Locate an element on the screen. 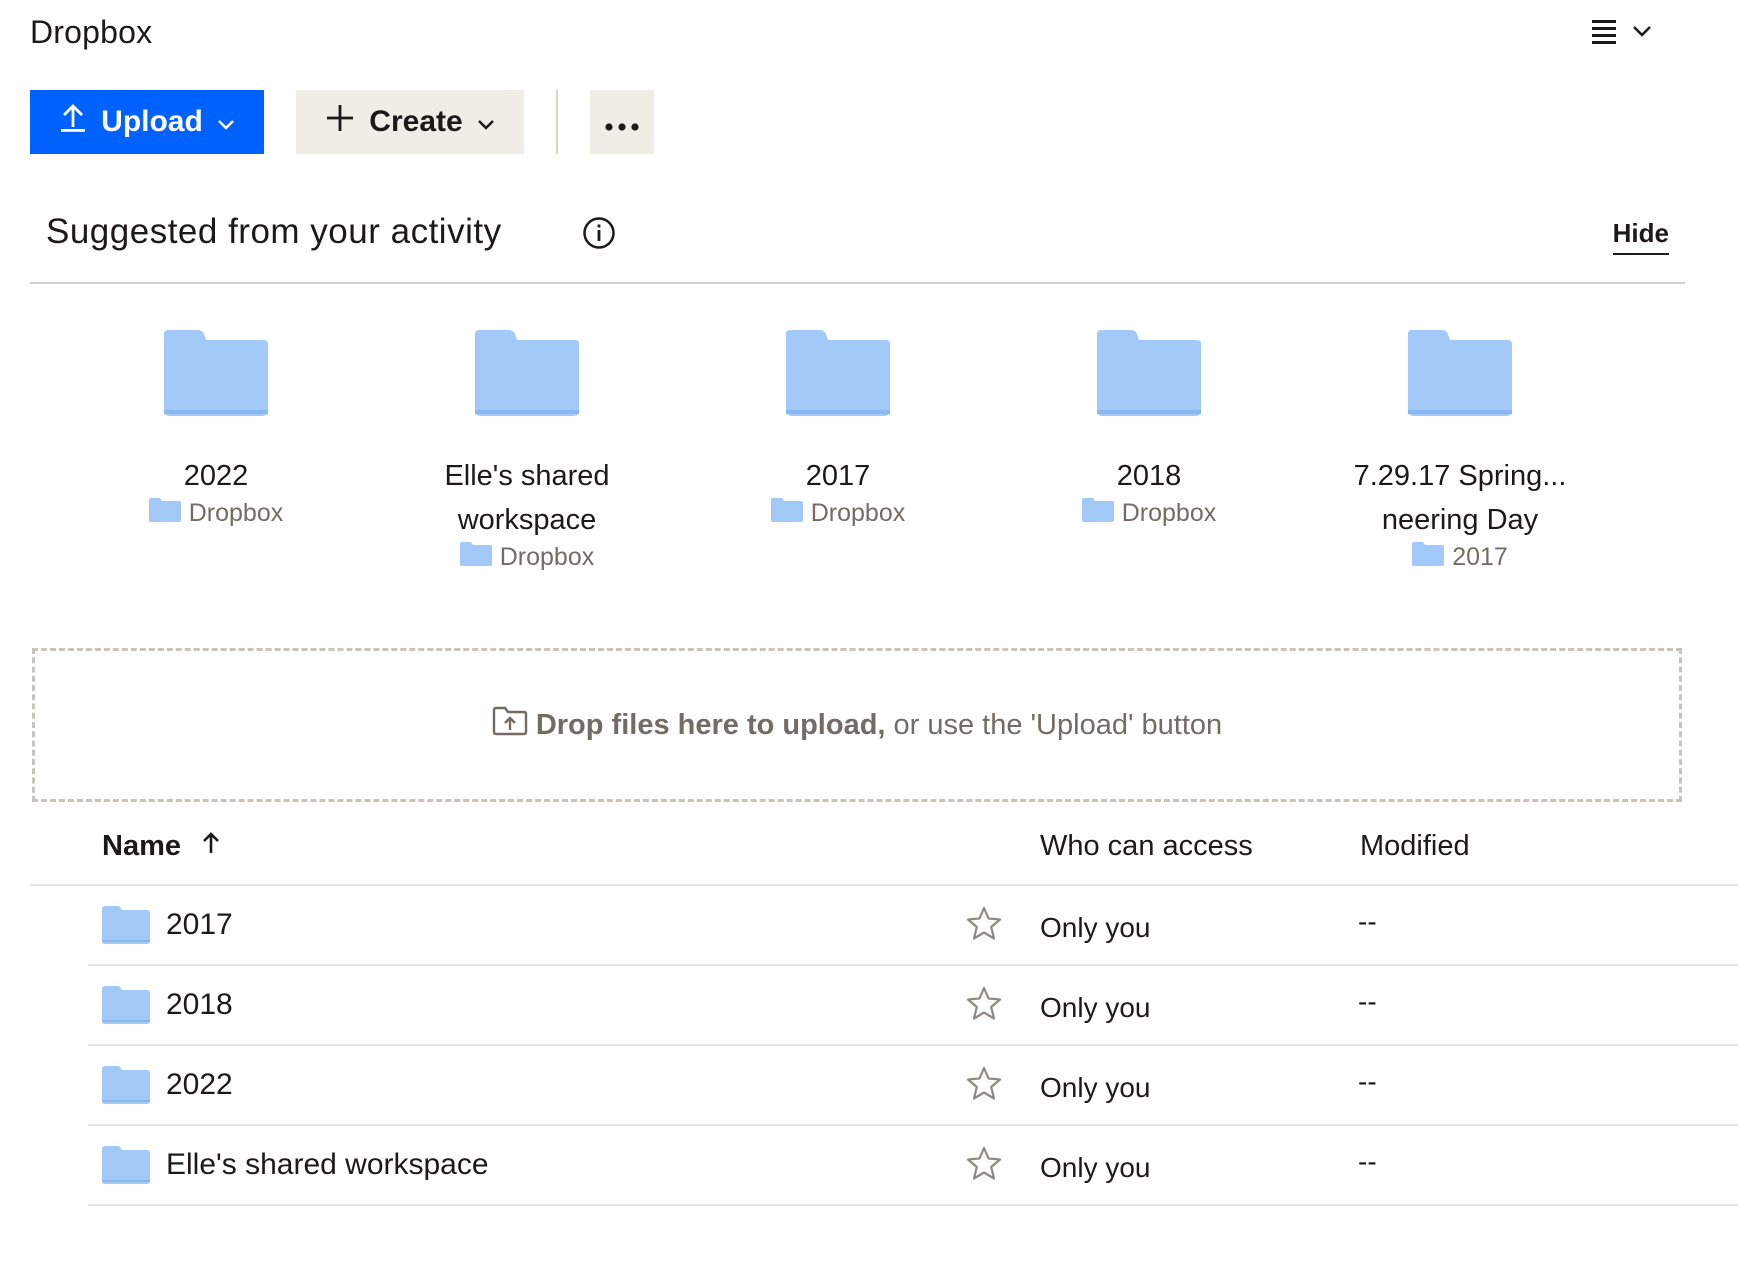 The width and height of the screenshot is (1738, 1264). suggested-item-name: 7.29.17 Spring... neering Day is located at coordinates (1460, 498).